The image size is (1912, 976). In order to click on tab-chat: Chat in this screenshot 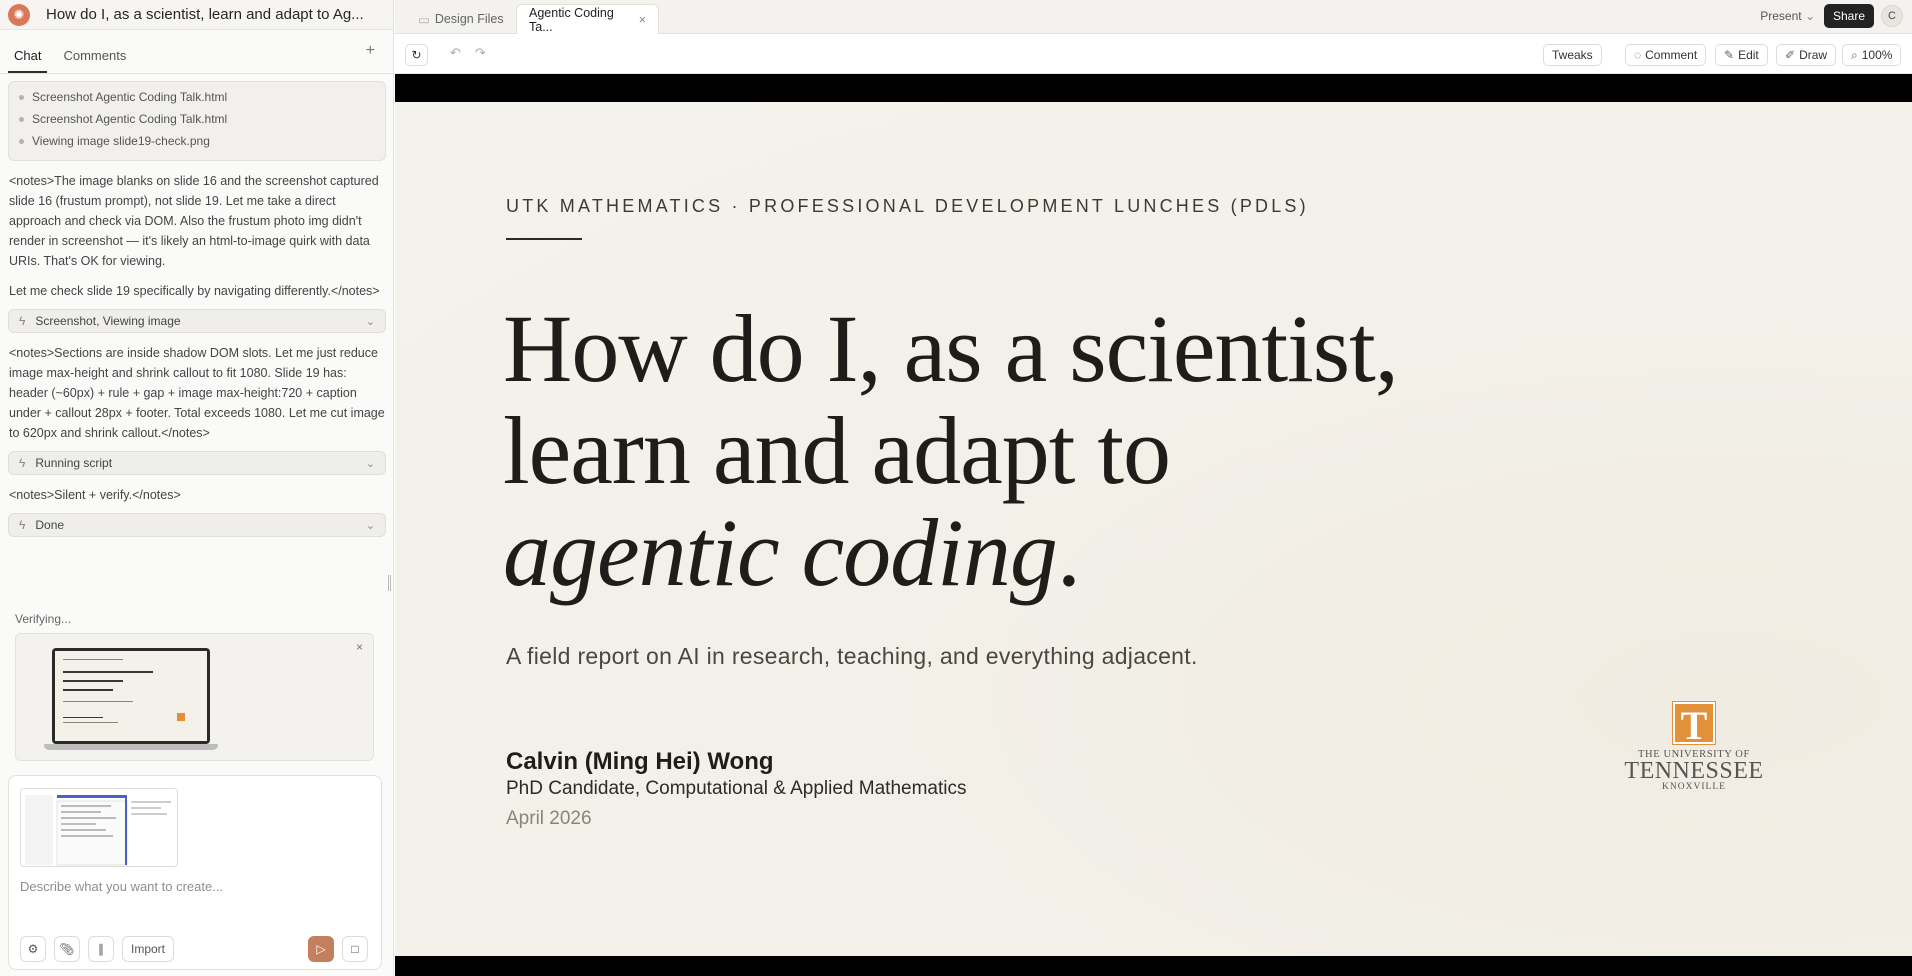, I will do `click(28, 60)`.